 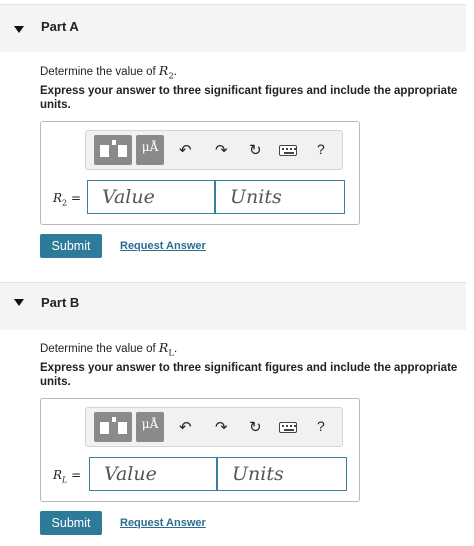 I want to click on part-a-toolbar: μÅ ↶ ↷ ↻ ?, so click(x=214, y=150).